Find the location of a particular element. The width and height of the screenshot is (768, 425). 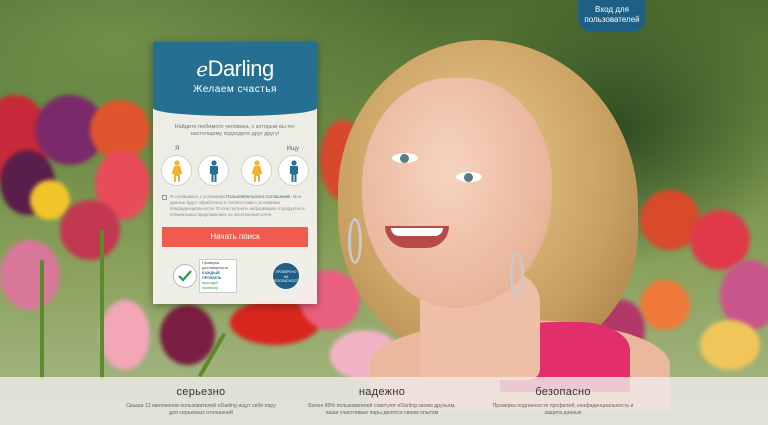

woman-eye-left is located at coordinates (405, 158).